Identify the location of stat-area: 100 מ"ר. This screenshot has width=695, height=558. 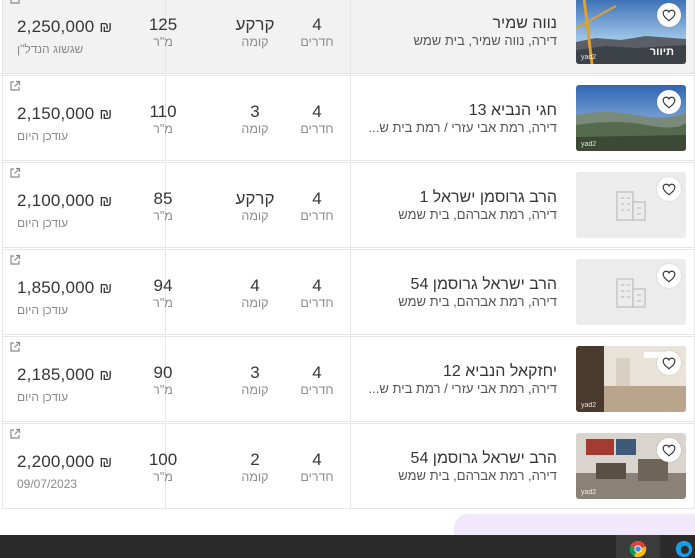
(163, 467).